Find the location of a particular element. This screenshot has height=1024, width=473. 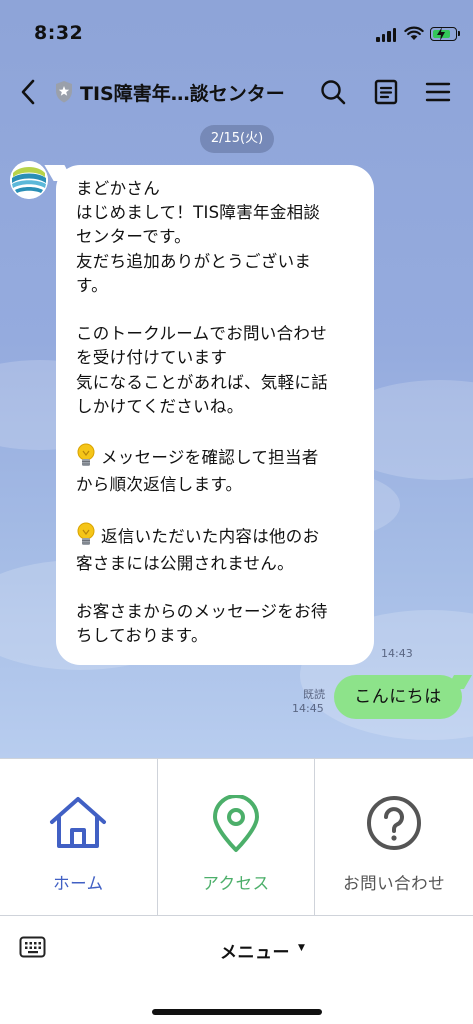

message-line: メッセージを確認して担当者 is located at coordinates (221, 458).